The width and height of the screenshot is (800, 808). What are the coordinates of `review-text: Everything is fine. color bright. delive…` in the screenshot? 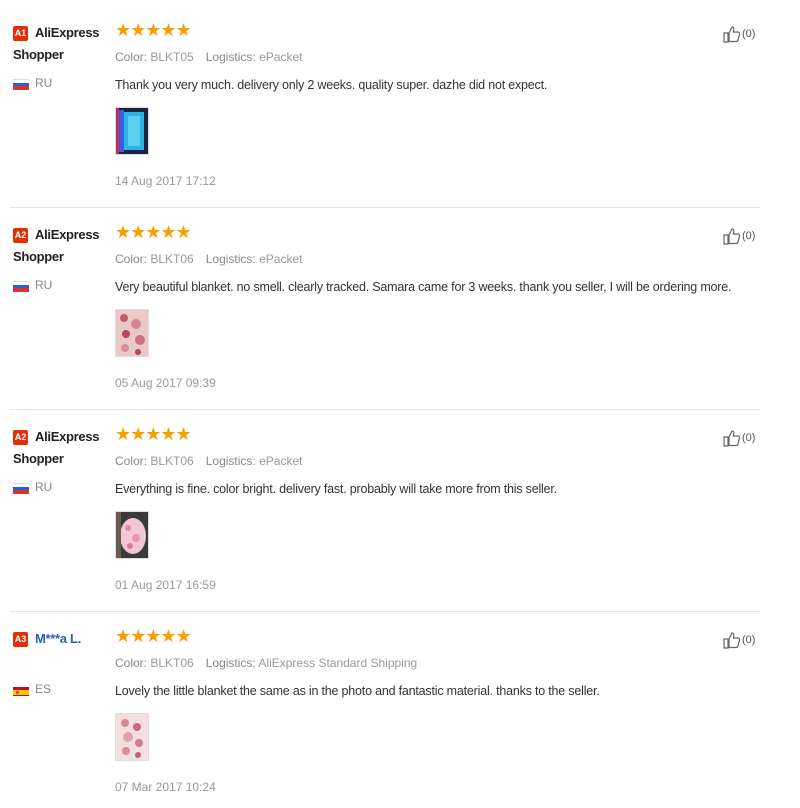 It's located at (336, 489).